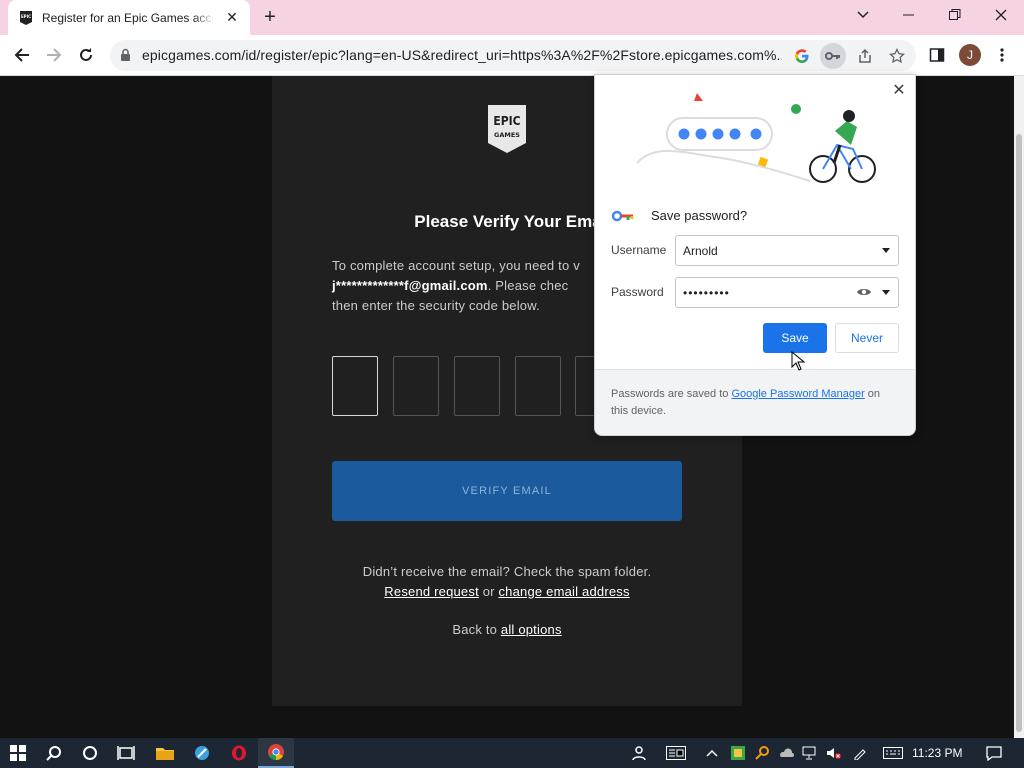  I want to click on windows-taskbar: 11:23 PM, so click(512, 753).